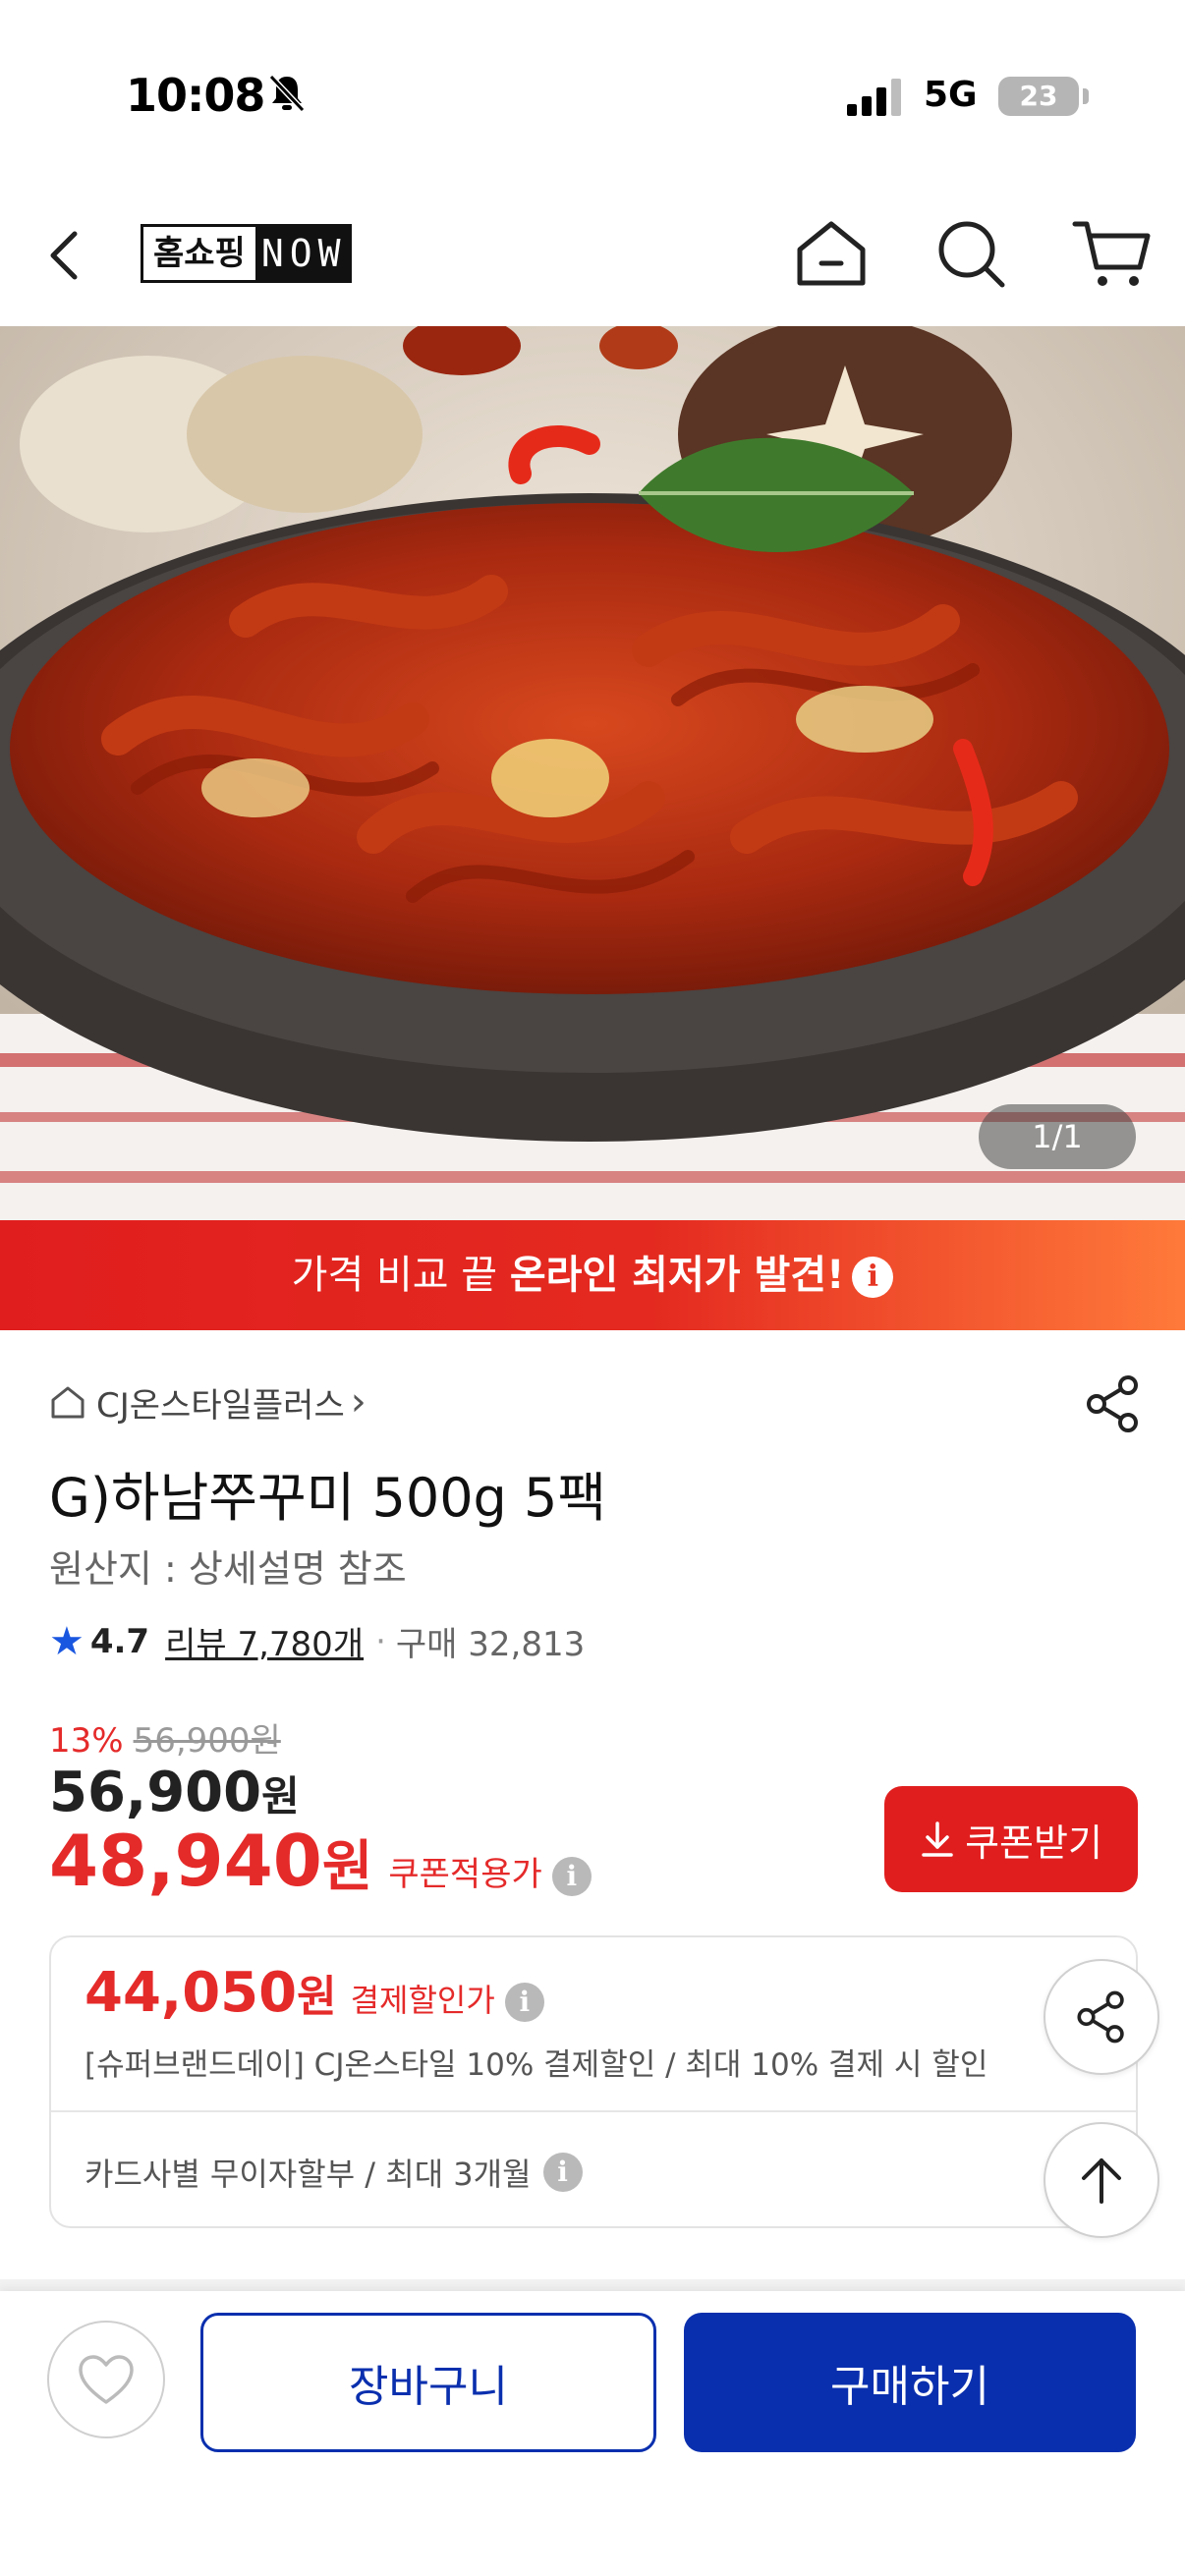 Image resolution: width=1185 pixels, height=2576 pixels. What do you see at coordinates (196, 95) in the screenshot?
I see `status-time: 10:08` at bounding box center [196, 95].